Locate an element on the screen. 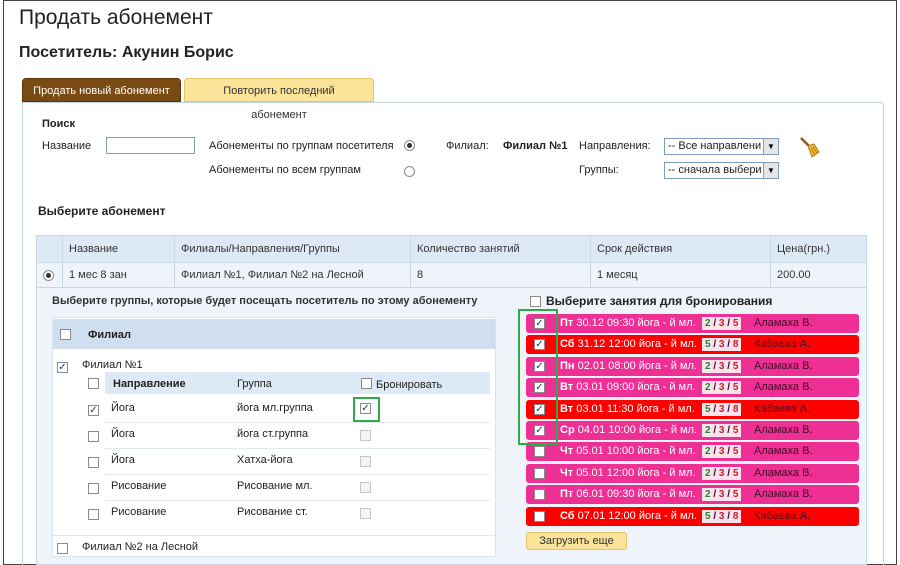 The height and width of the screenshot is (565, 900). session-day: Чт is located at coordinates (567, 473).